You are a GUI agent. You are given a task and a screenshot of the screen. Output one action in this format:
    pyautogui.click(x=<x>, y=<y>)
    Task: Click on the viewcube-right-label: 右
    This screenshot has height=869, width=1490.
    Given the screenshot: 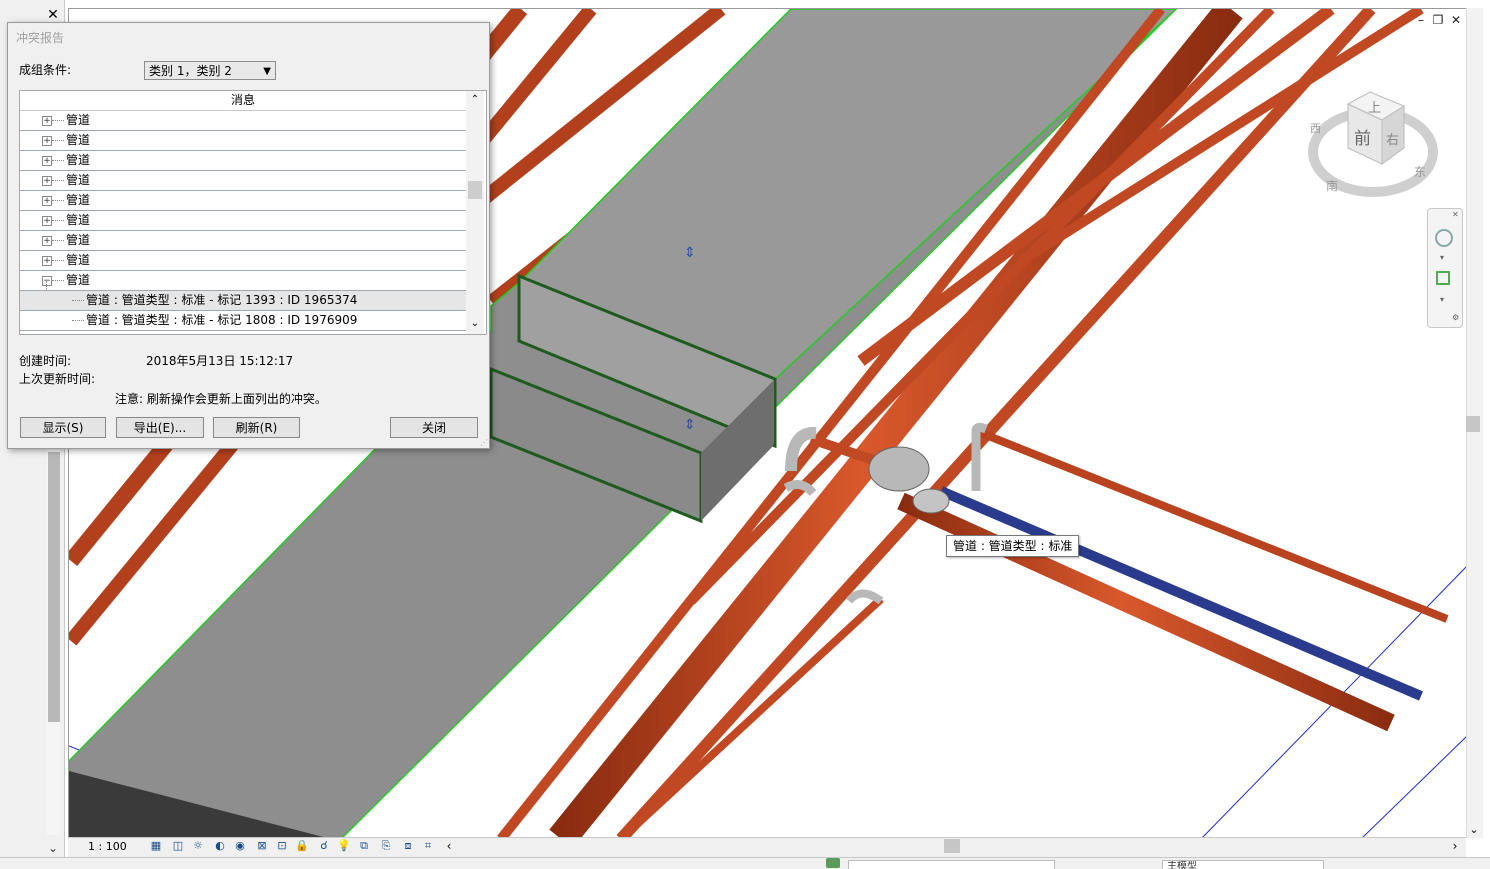 What is the action you would take?
    pyautogui.click(x=1392, y=140)
    